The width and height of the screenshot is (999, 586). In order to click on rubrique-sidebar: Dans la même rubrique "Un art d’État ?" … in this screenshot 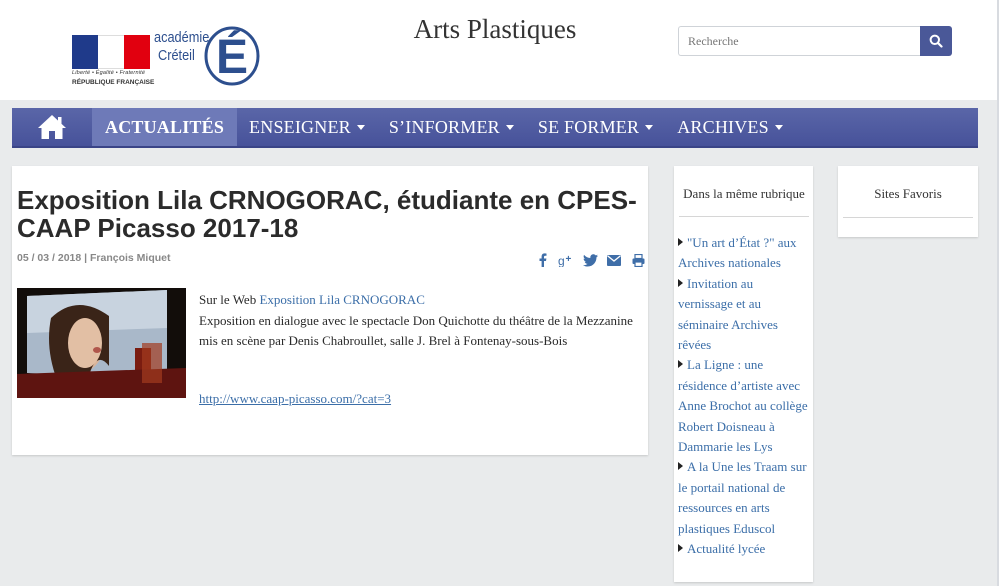, I will do `click(743, 374)`.